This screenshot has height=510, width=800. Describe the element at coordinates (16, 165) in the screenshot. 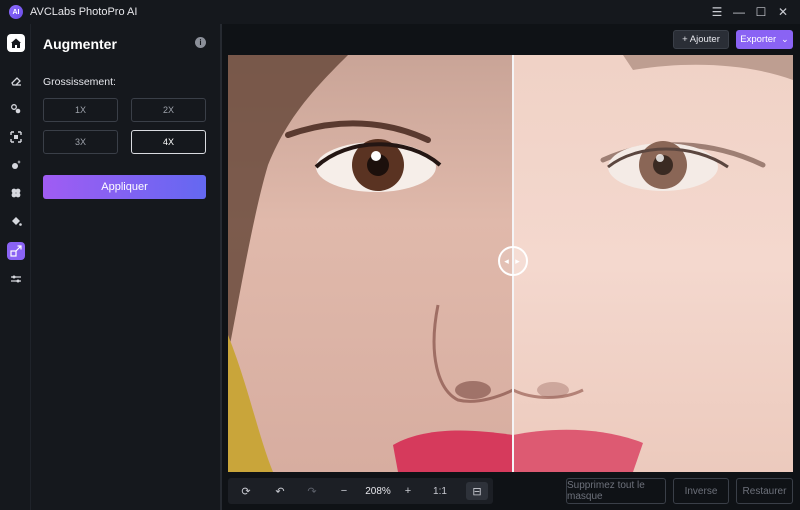

I see `retouch-icon` at that location.